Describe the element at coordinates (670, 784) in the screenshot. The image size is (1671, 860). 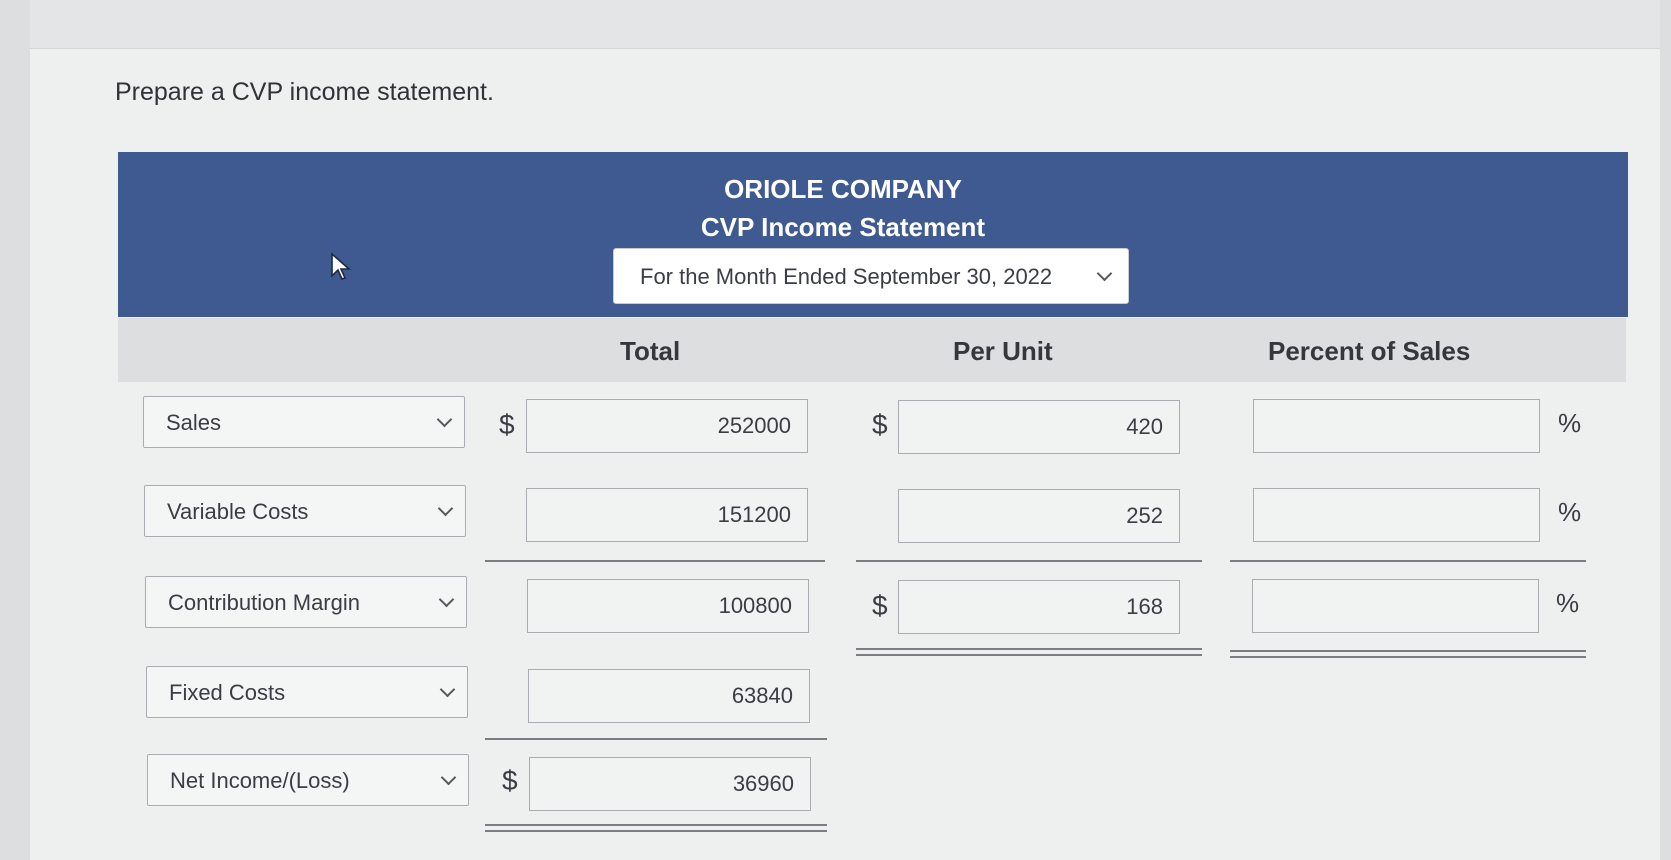
I see `net-income-total-input: 36960` at that location.